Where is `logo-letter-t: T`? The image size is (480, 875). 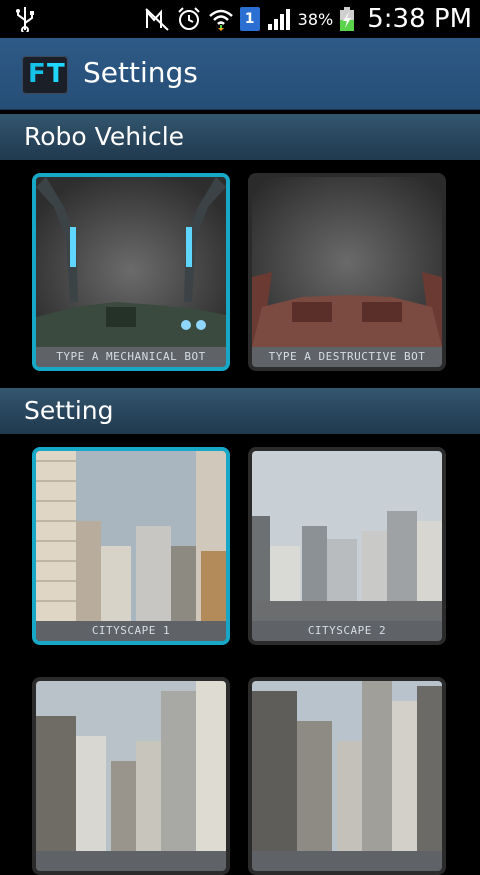
logo-letter-t: T is located at coordinates (56, 74).